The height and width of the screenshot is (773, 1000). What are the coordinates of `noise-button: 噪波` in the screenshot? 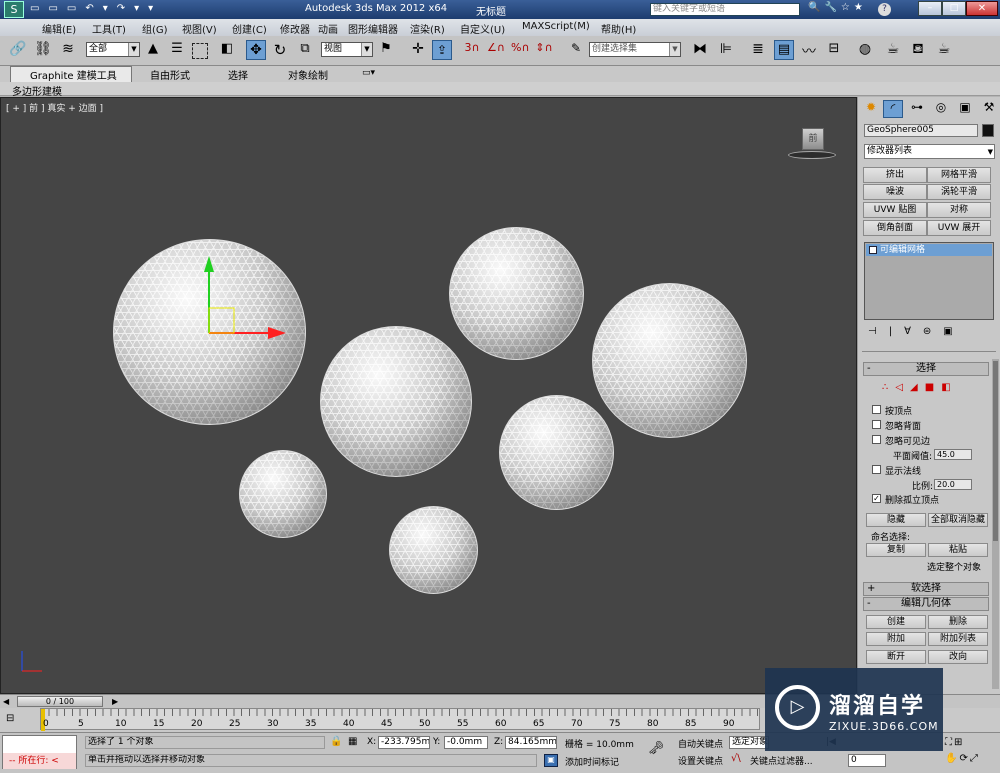 It's located at (895, 192).